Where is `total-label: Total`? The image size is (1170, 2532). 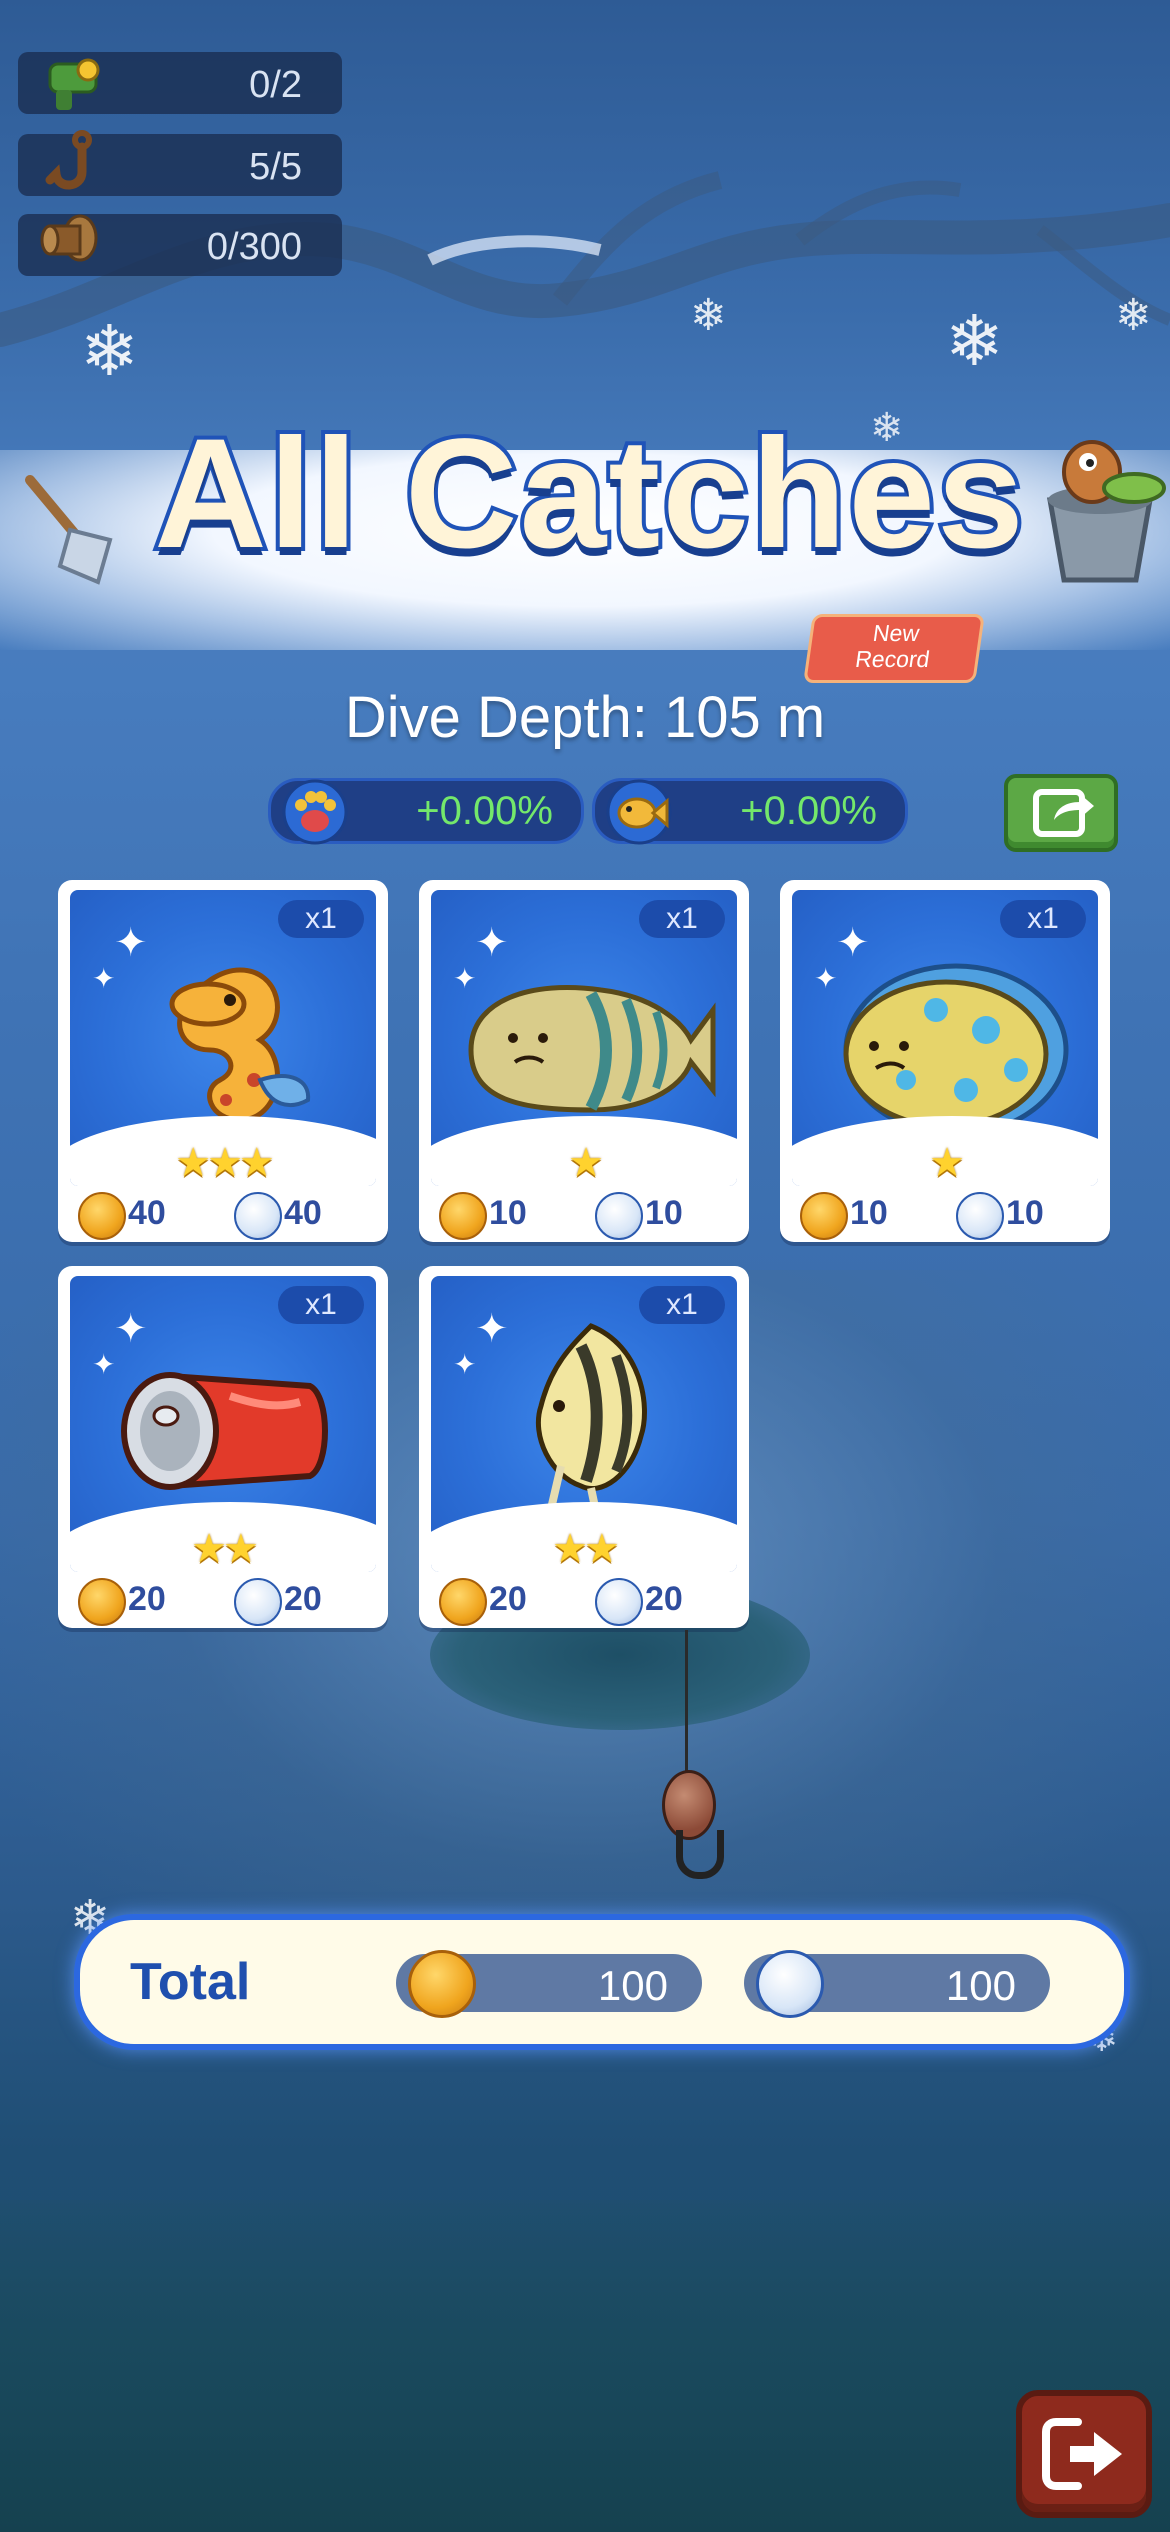 total-label: Total is located at coordinates (190, 1982).